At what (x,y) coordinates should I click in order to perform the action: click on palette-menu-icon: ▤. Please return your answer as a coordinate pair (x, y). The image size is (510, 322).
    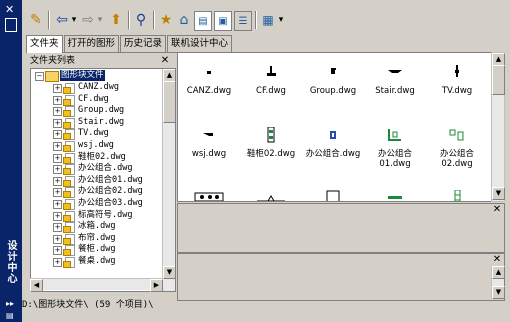
    Looking at the image, I should click on (10, 315).